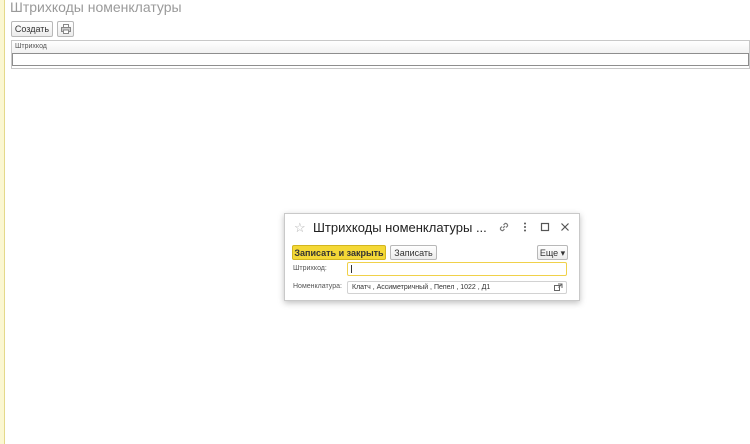 The width and height of the screenshot is (750, 444). What do you see at coordinates (413, 252) in the screenshot?
I see `save-button: Записать` at bounding box center [413, 252].